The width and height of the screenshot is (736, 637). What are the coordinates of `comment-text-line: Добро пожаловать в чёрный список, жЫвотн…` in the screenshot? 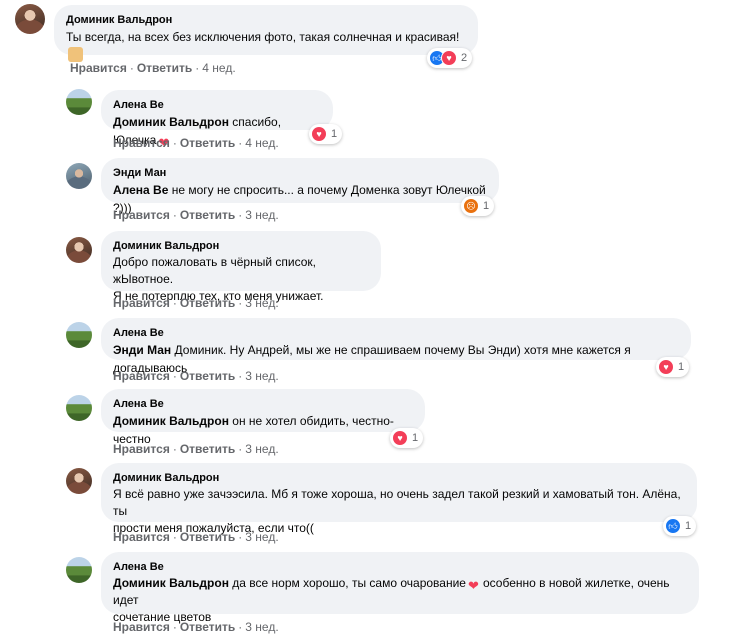 It's located at (214, 270).